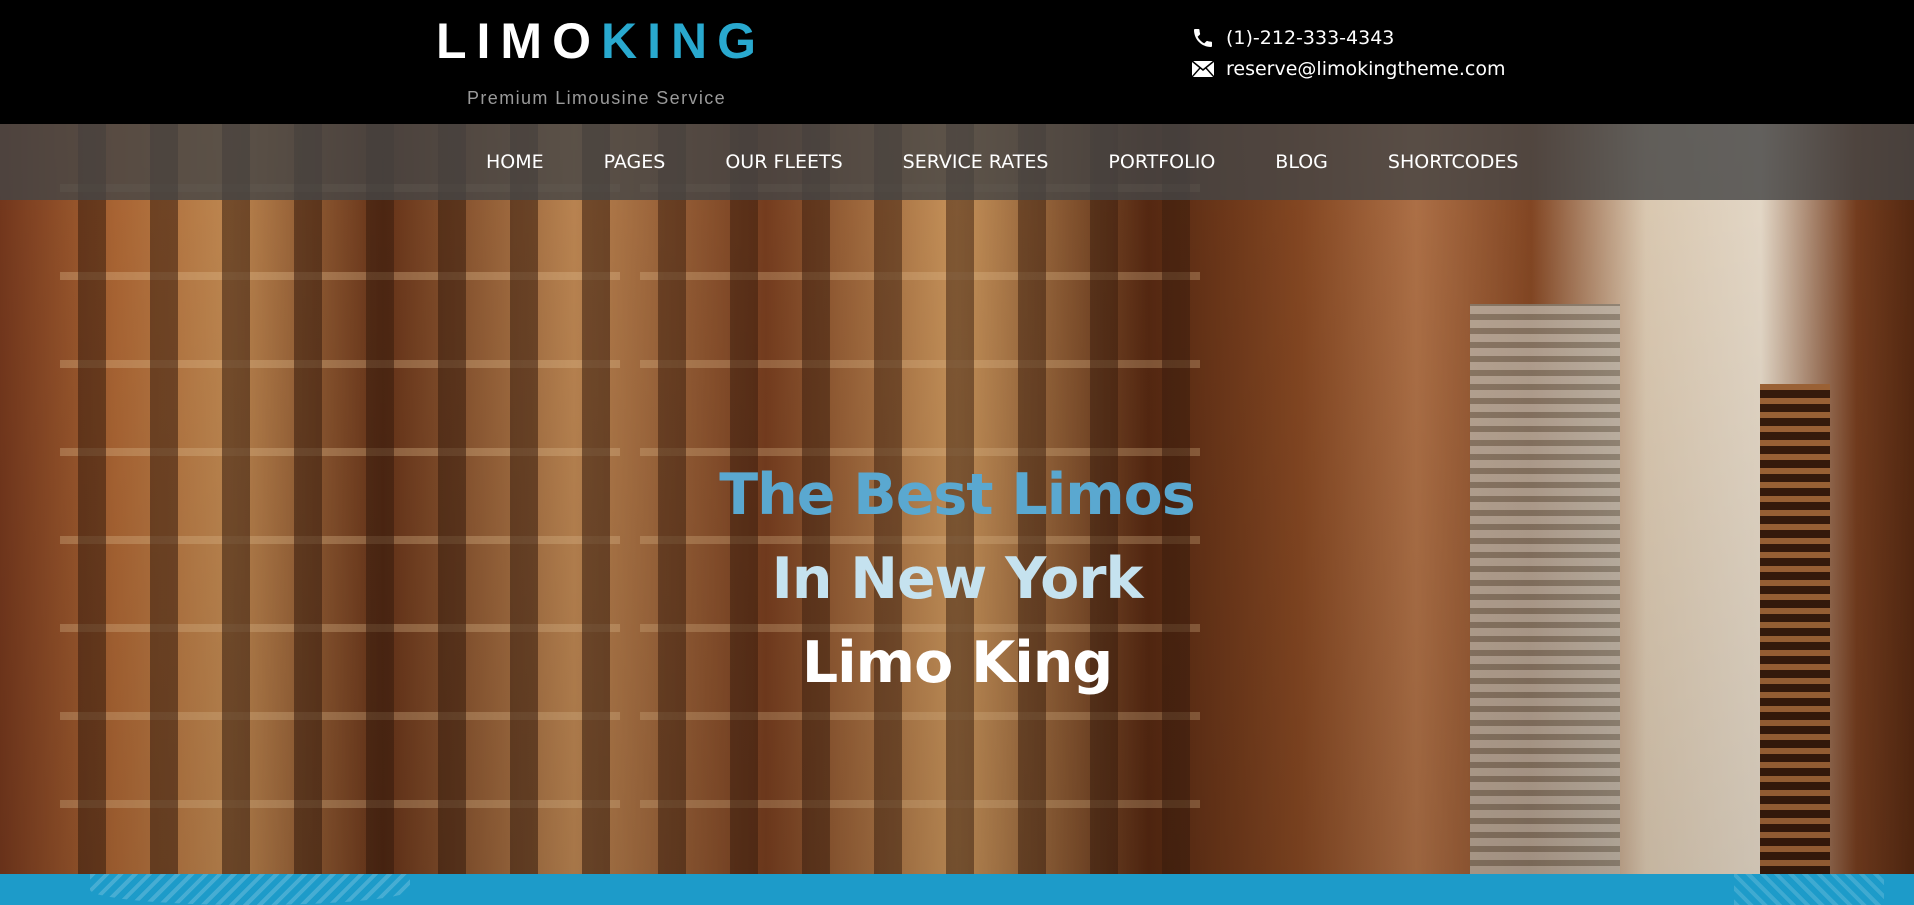  I want to click on nav-item-blog: BLOG, so click(1301, 162).